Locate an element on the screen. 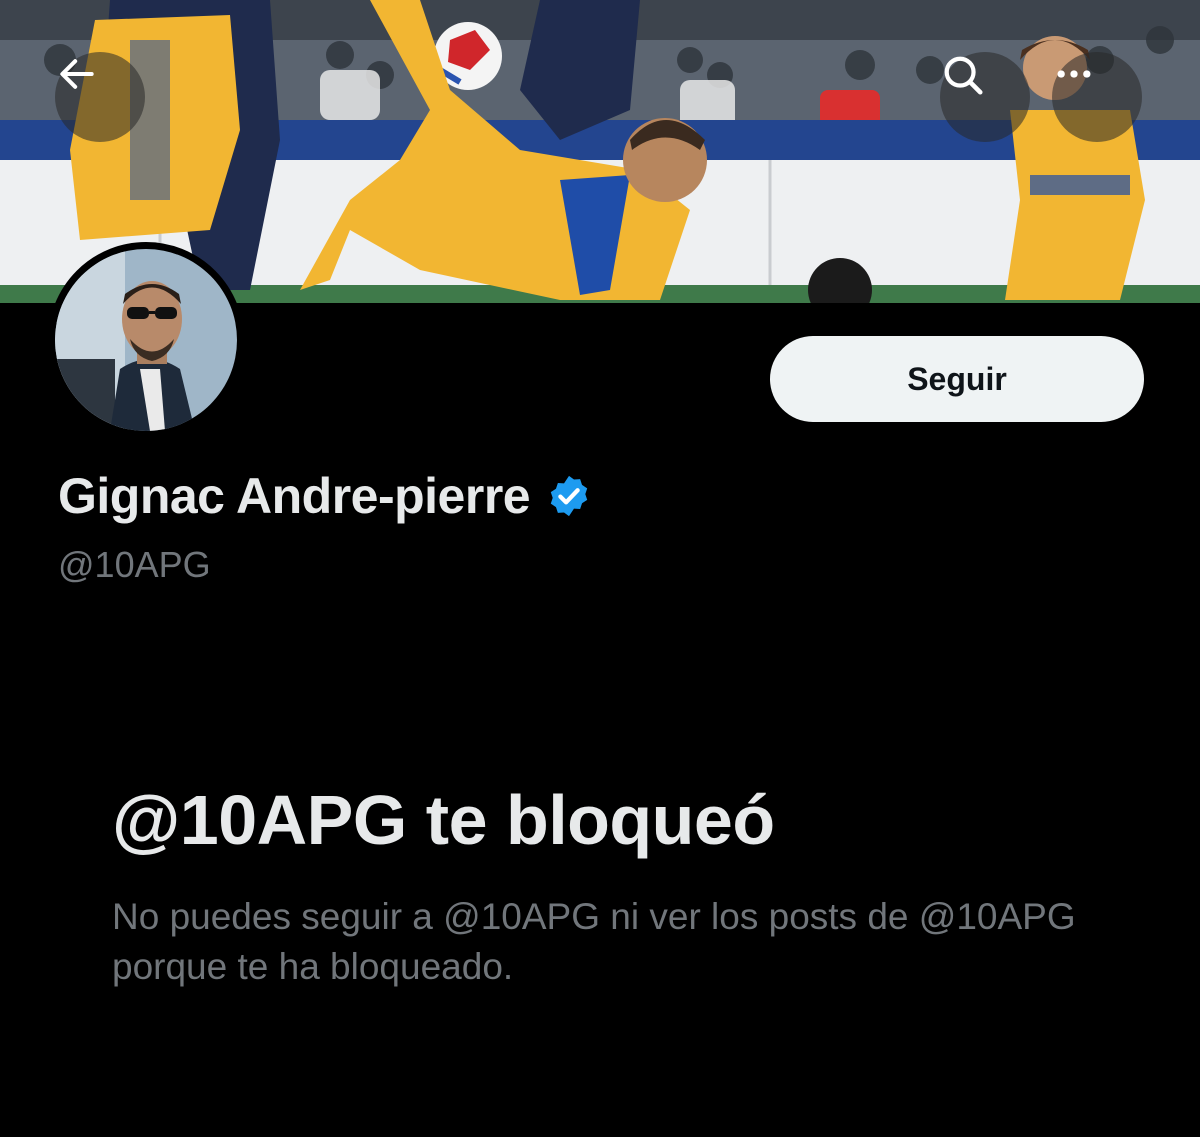  profile-avatar is located at coordinates (146, 340).